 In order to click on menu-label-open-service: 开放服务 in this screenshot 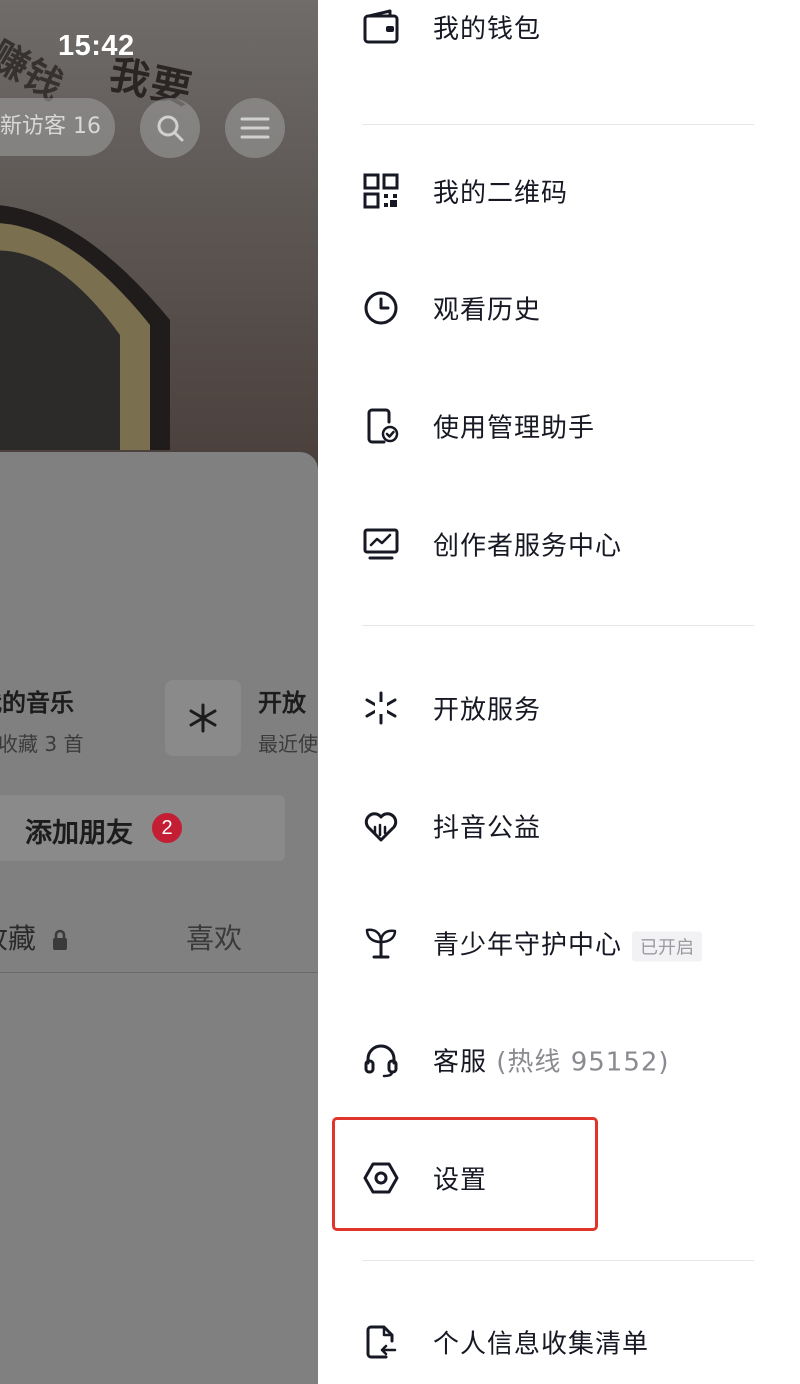, I will do `click(487, 710)`.